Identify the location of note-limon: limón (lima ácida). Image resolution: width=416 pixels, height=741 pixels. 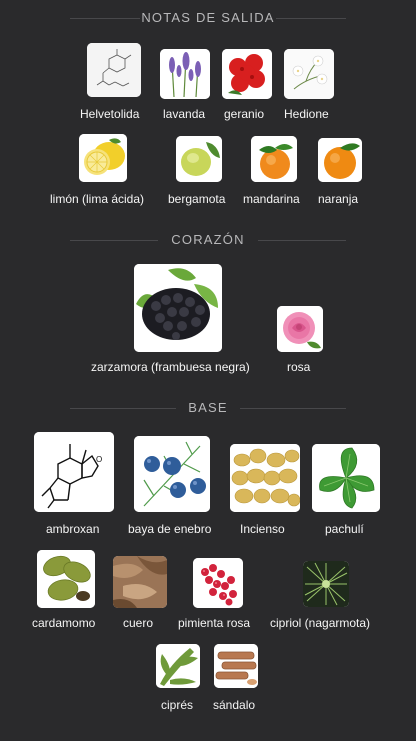
(97, 170).